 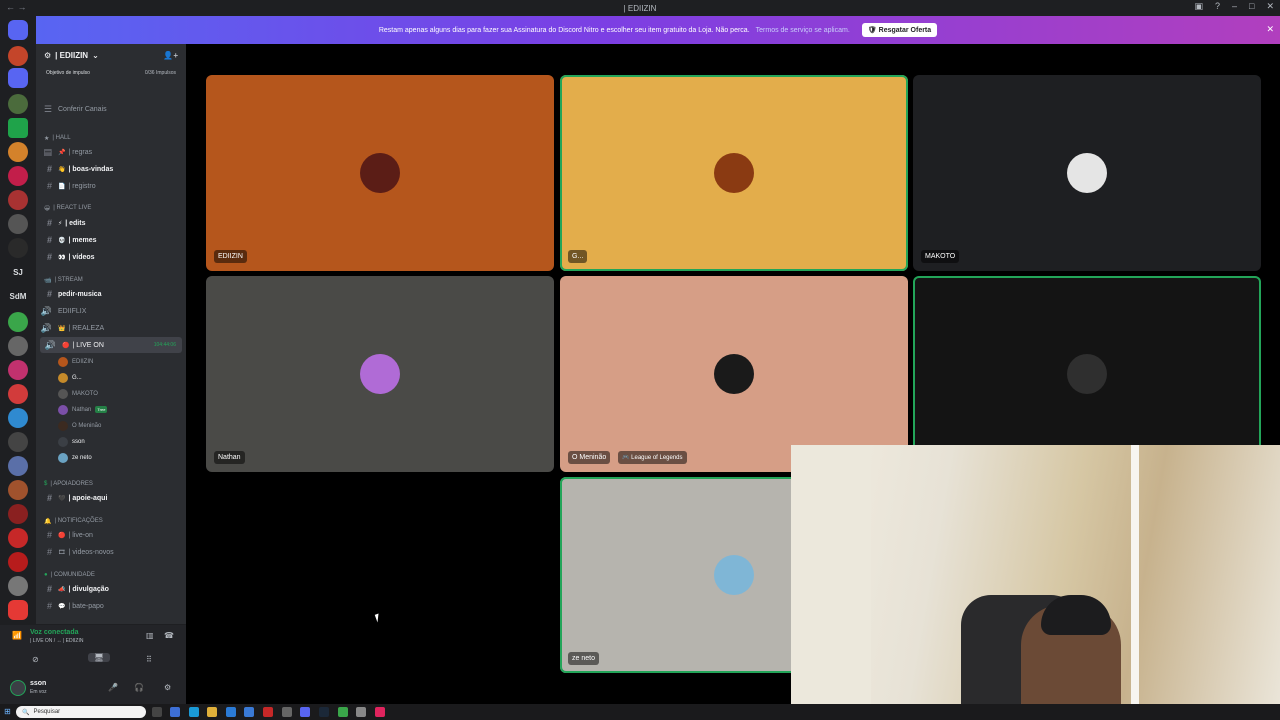 I want to click on channel-regras: ▤ 📌 | regras, so click(x=111, y=152).